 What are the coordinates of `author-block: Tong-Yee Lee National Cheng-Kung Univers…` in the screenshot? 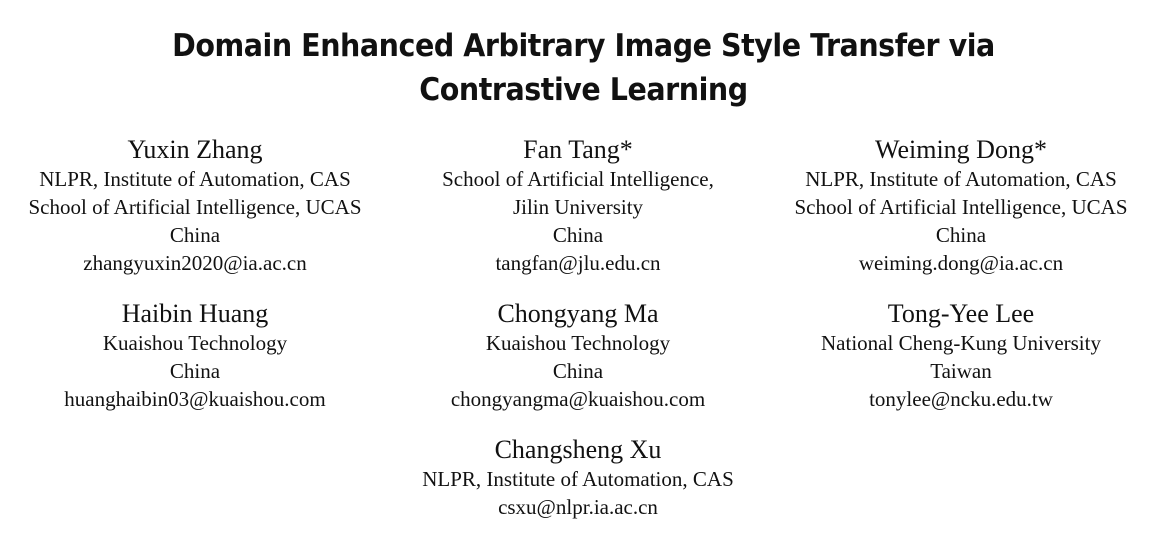 It's located at (961, 356).